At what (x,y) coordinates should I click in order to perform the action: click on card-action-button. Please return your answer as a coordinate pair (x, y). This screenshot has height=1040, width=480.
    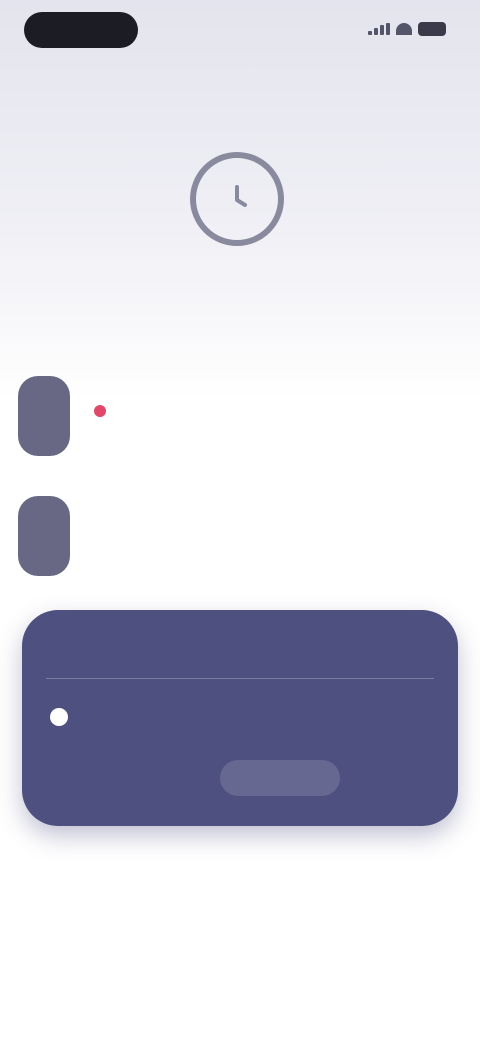
    Looking at the image, I should click on (280, 778).